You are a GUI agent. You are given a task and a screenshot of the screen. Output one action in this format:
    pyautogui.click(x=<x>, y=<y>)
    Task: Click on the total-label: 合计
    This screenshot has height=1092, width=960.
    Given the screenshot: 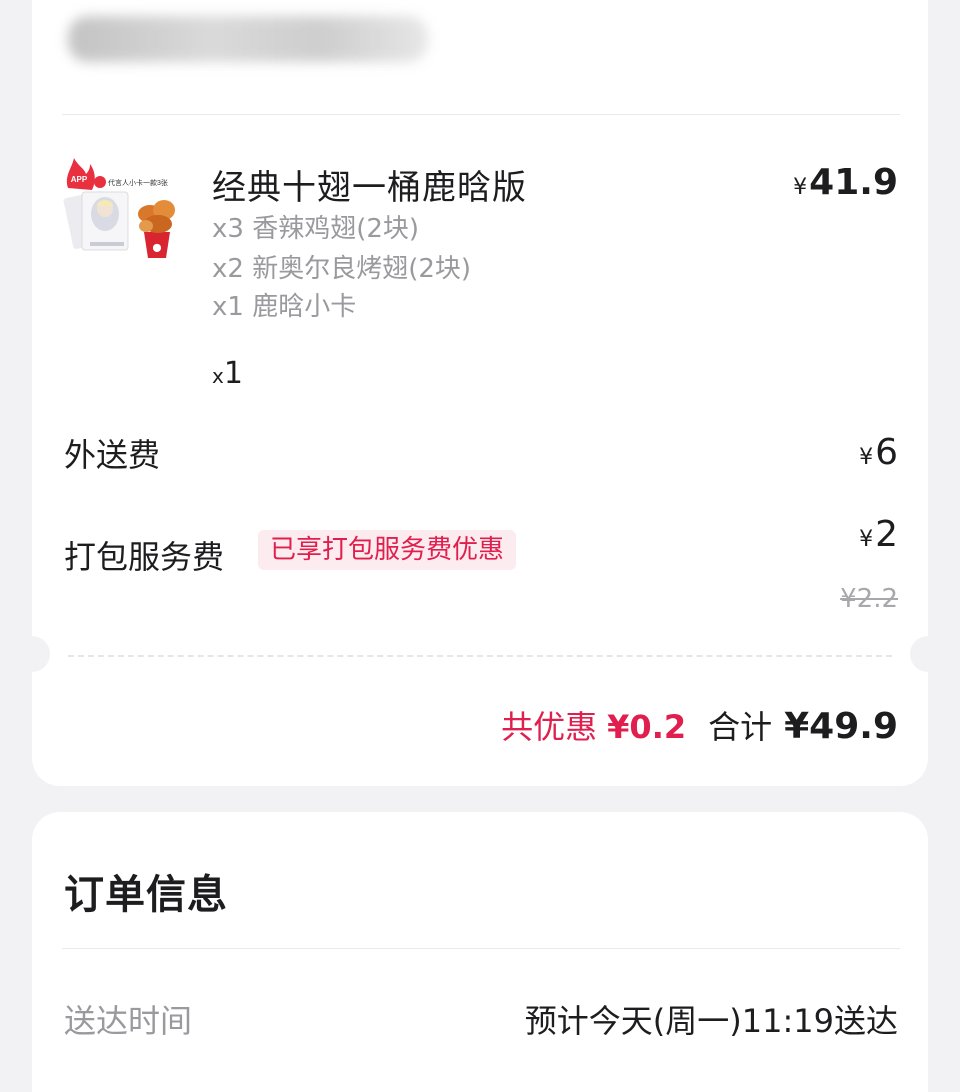 What is the action you would take?
    pyautogui.click(x=740, y=727)
    